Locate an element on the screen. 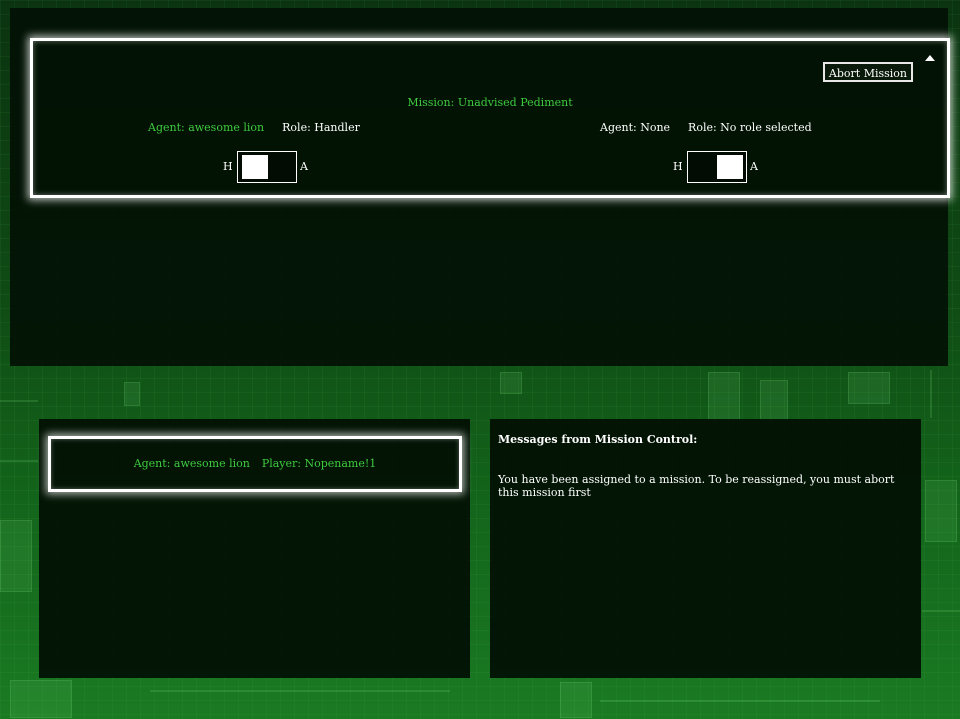  right-role-slider: H A is located at coordinates (723, 167).